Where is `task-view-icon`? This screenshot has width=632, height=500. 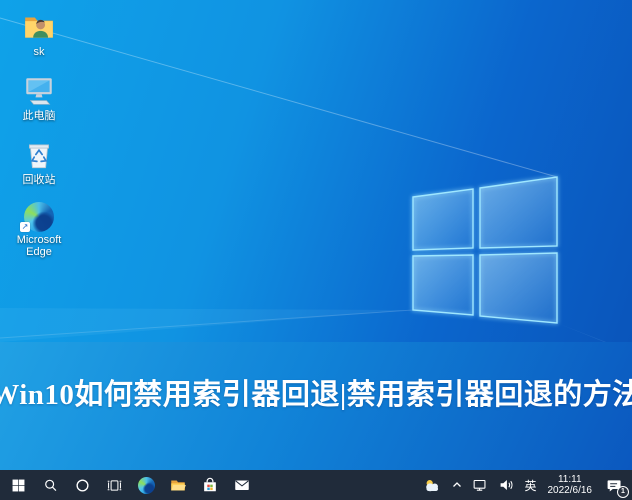
task-view-icon is located at coordinates (114, 485).